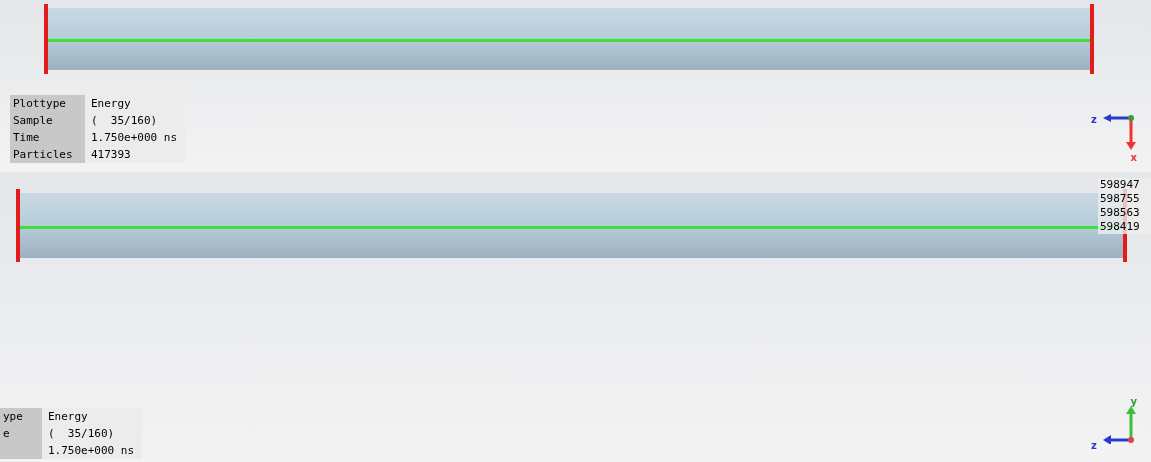  What do you see at coordinates (1120, 185) in the screenshot?
I see `legend-value: 598947` at bounding box center [1120, 185].